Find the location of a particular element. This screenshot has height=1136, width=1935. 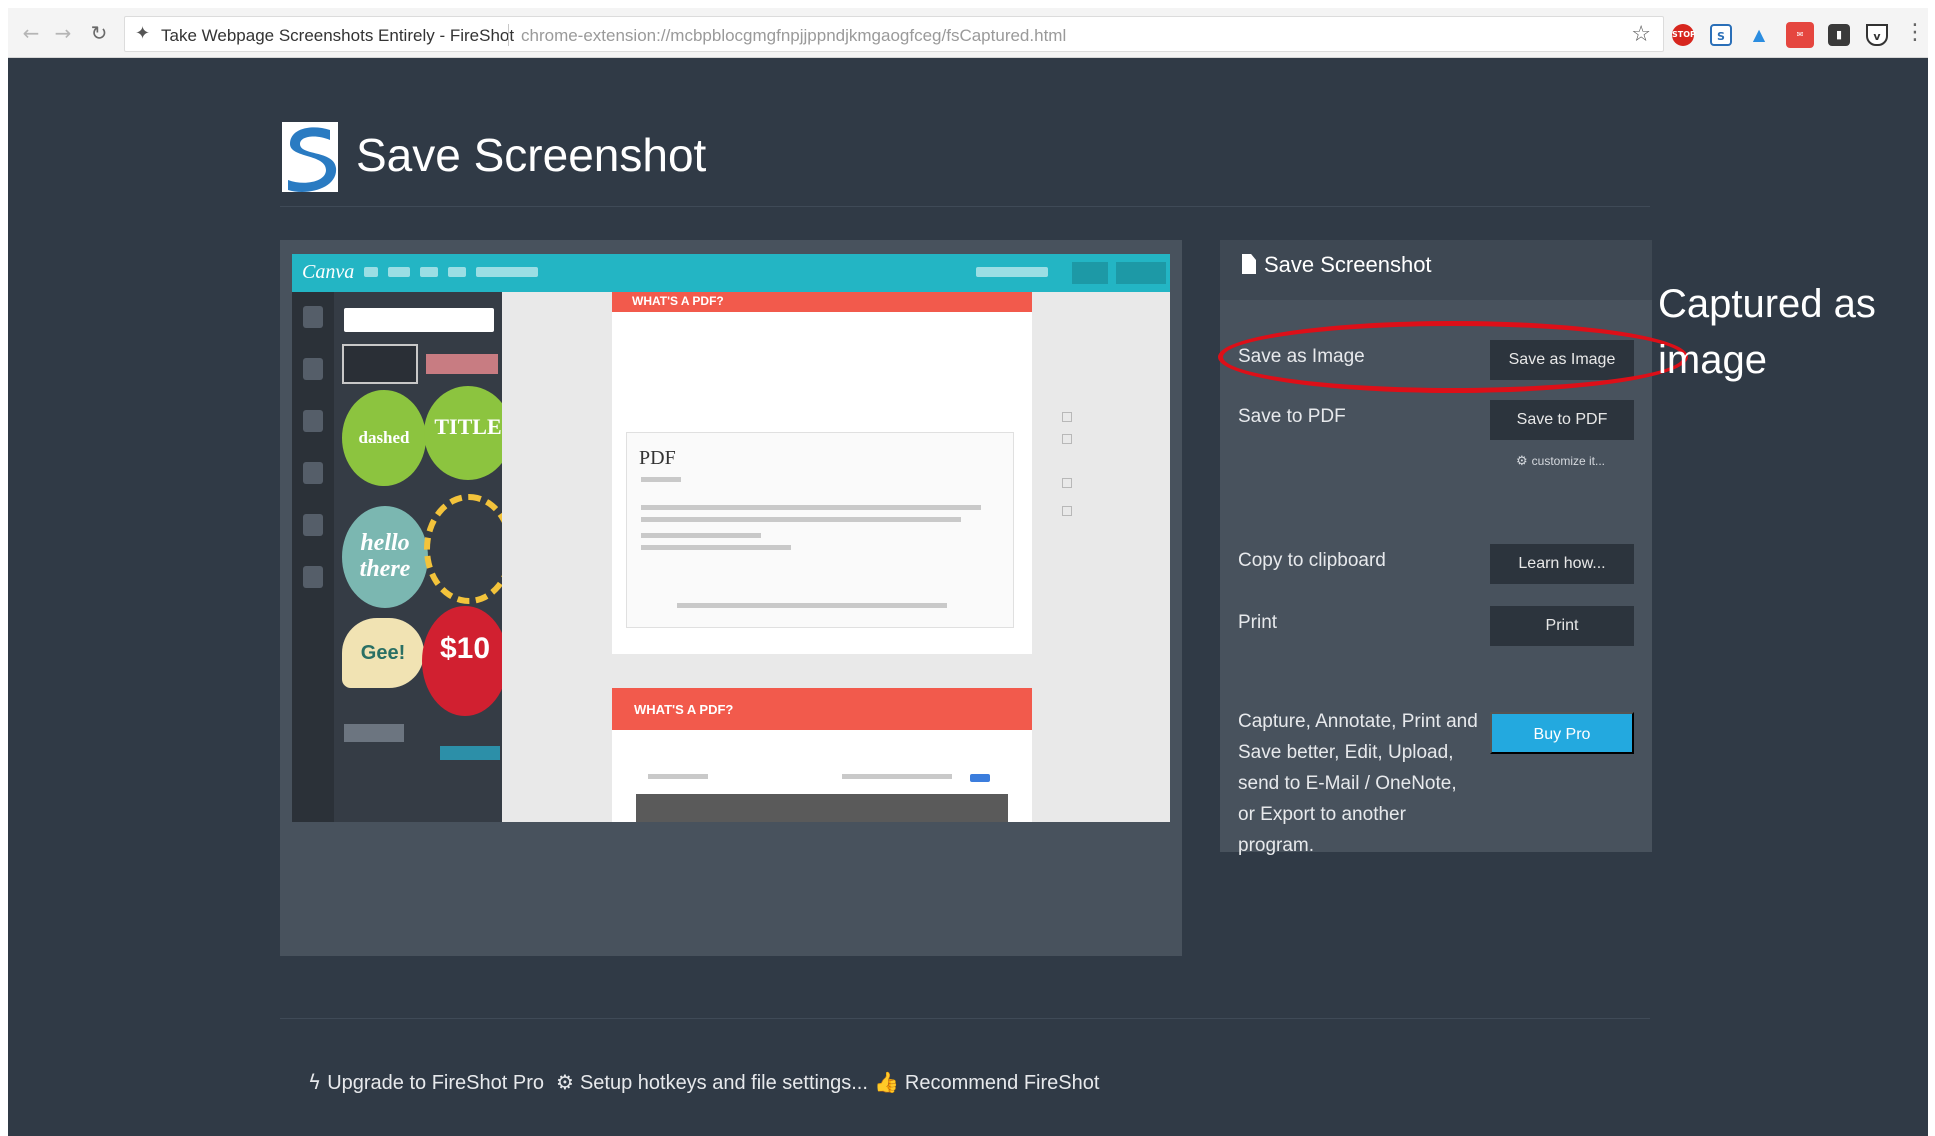

magazine-thumbnail is located at coordinates (380, 364).